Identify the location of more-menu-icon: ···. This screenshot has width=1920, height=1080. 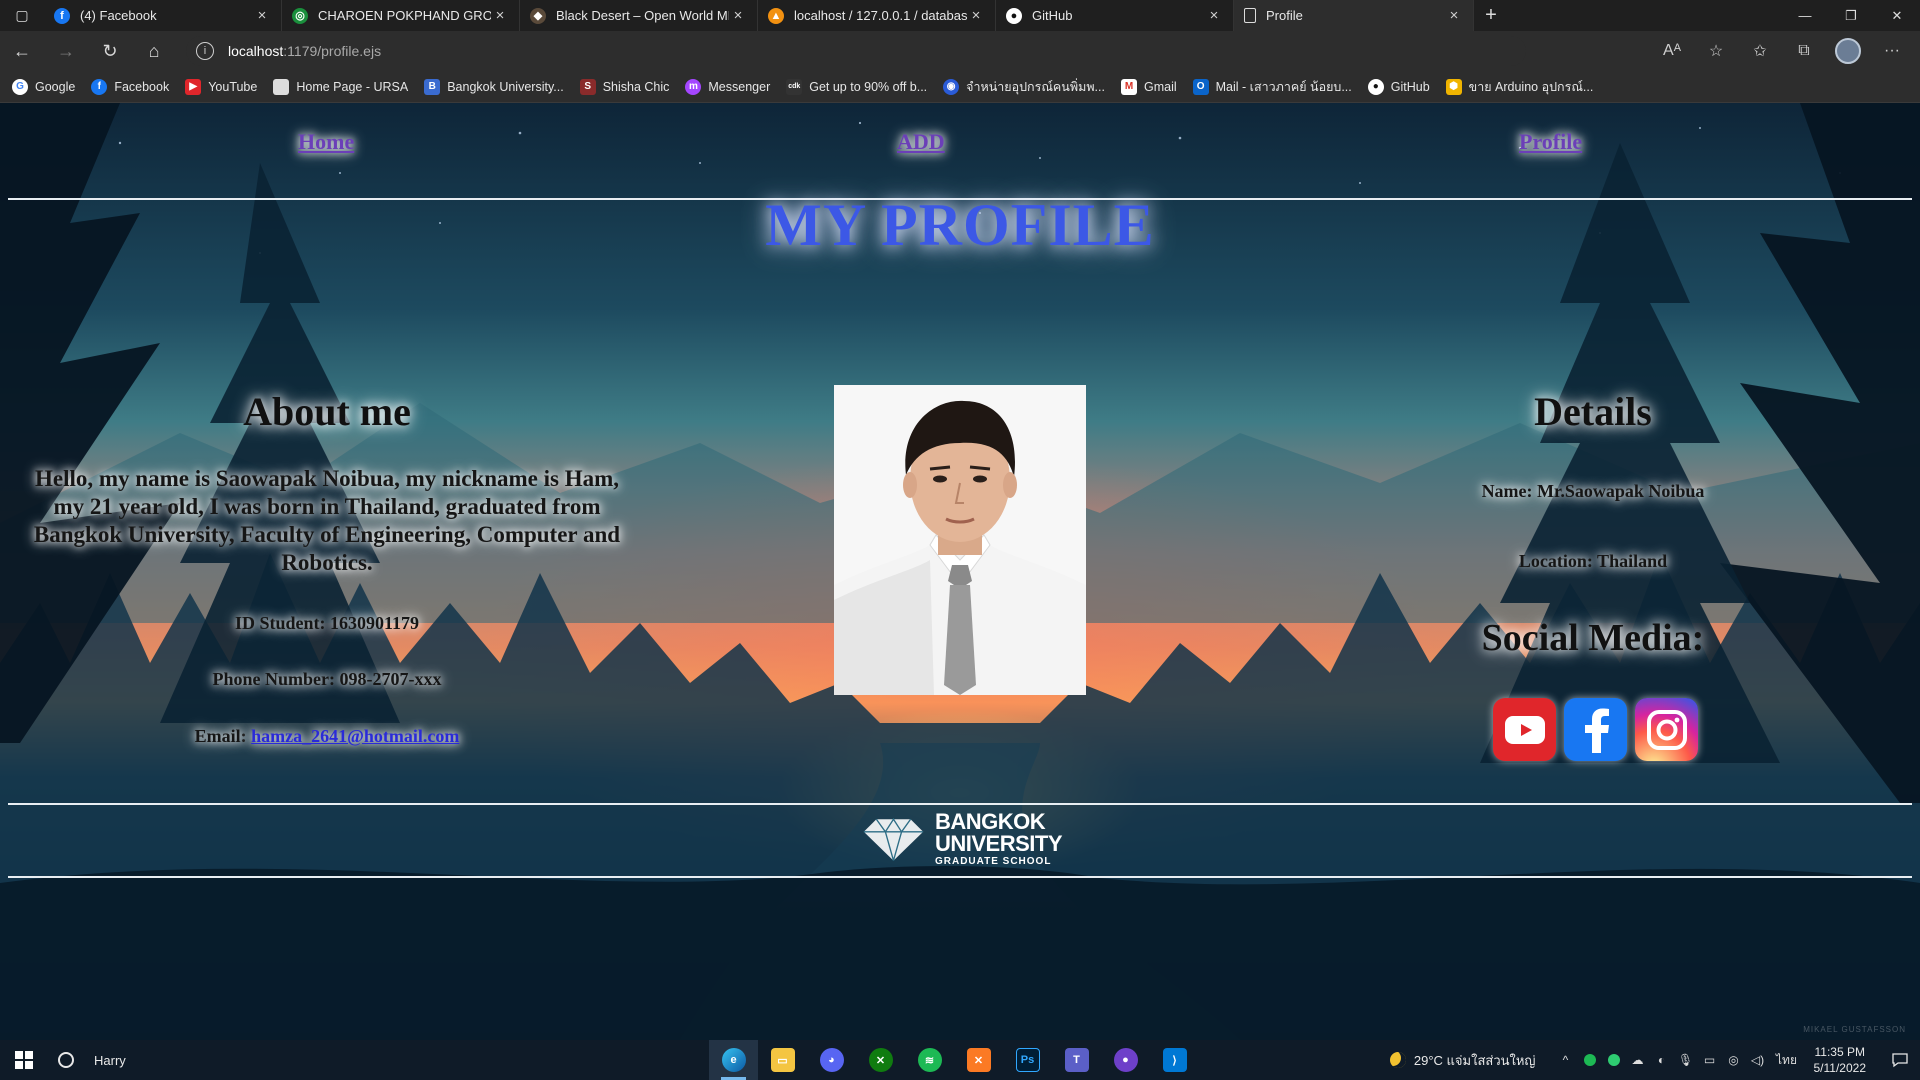
(1892, 51).